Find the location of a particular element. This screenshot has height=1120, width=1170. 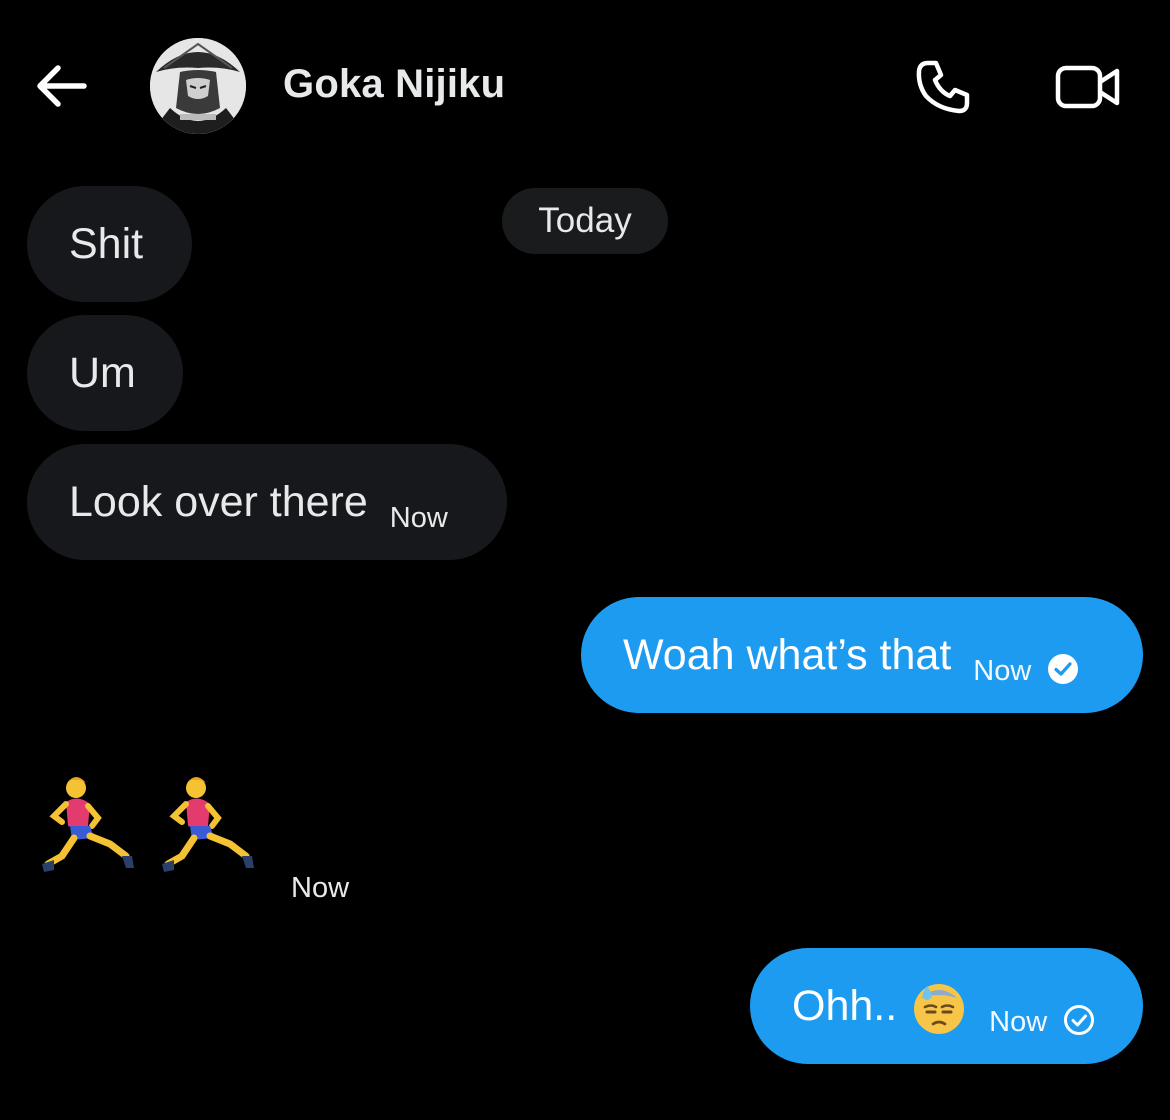

voice-call-button is located at coordinates (943, 87).